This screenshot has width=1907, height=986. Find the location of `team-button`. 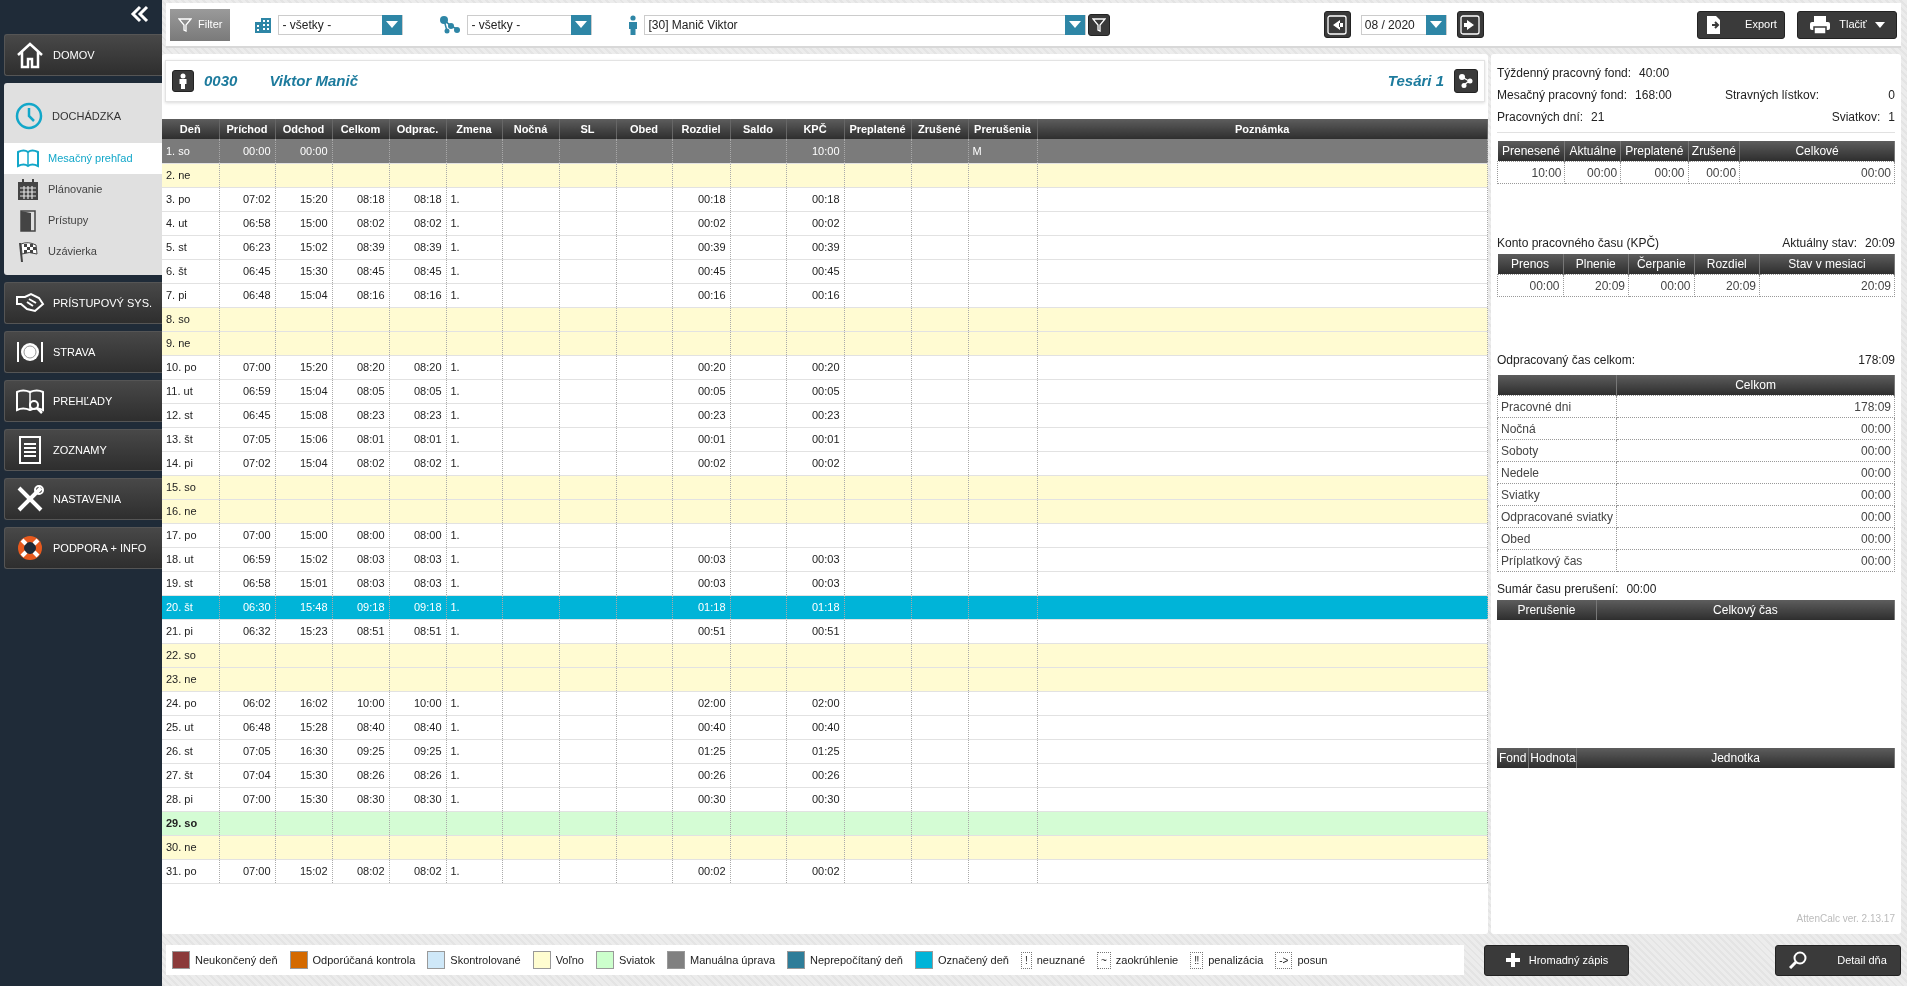

team-button is located at coordinates (1466, 81).